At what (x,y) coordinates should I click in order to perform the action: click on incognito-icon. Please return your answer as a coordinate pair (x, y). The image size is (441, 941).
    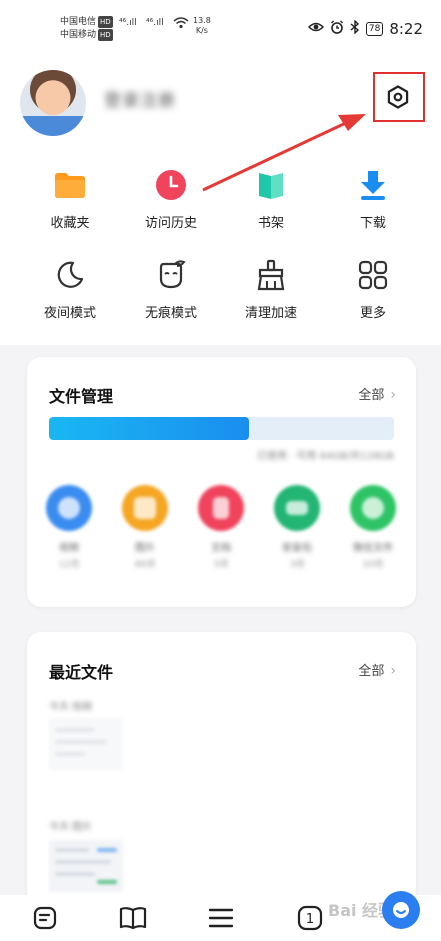
    Looking at the image, I should click on (171, 275).